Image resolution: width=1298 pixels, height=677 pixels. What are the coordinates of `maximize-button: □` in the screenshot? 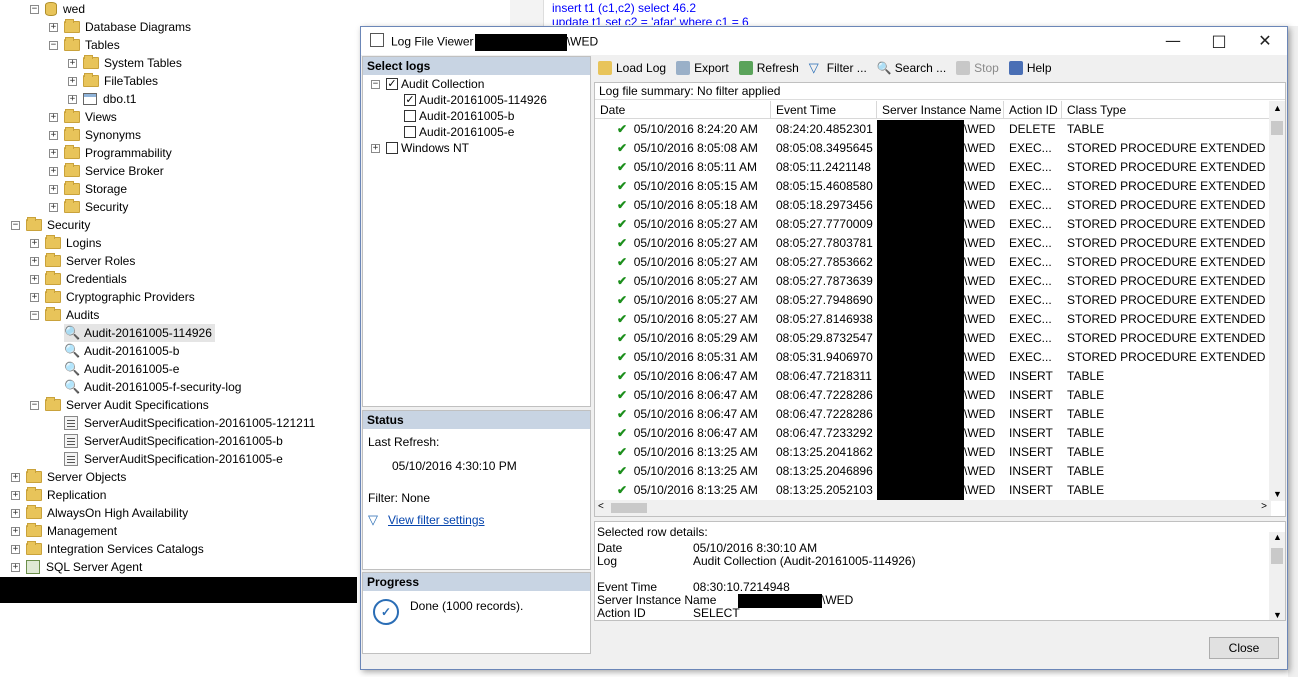 It's located at (1219, 41).